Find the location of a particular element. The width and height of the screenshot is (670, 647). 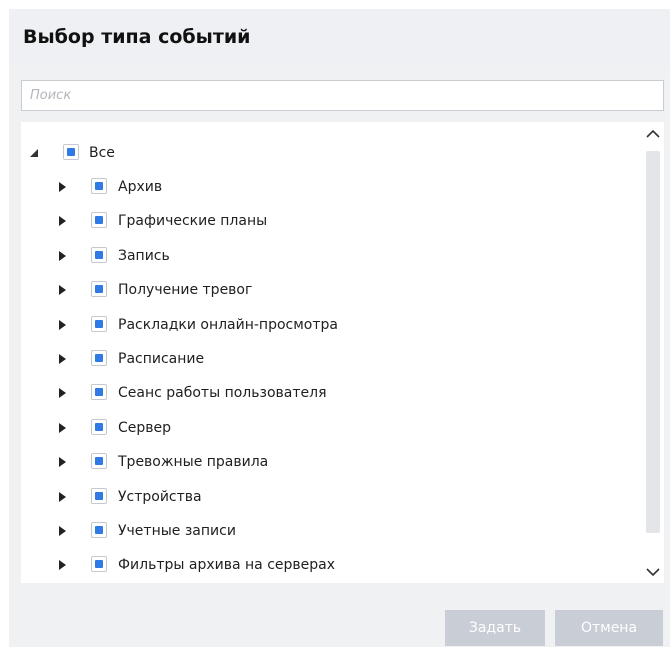

collapse-arrow-icon is located at coordinates (34, 153).